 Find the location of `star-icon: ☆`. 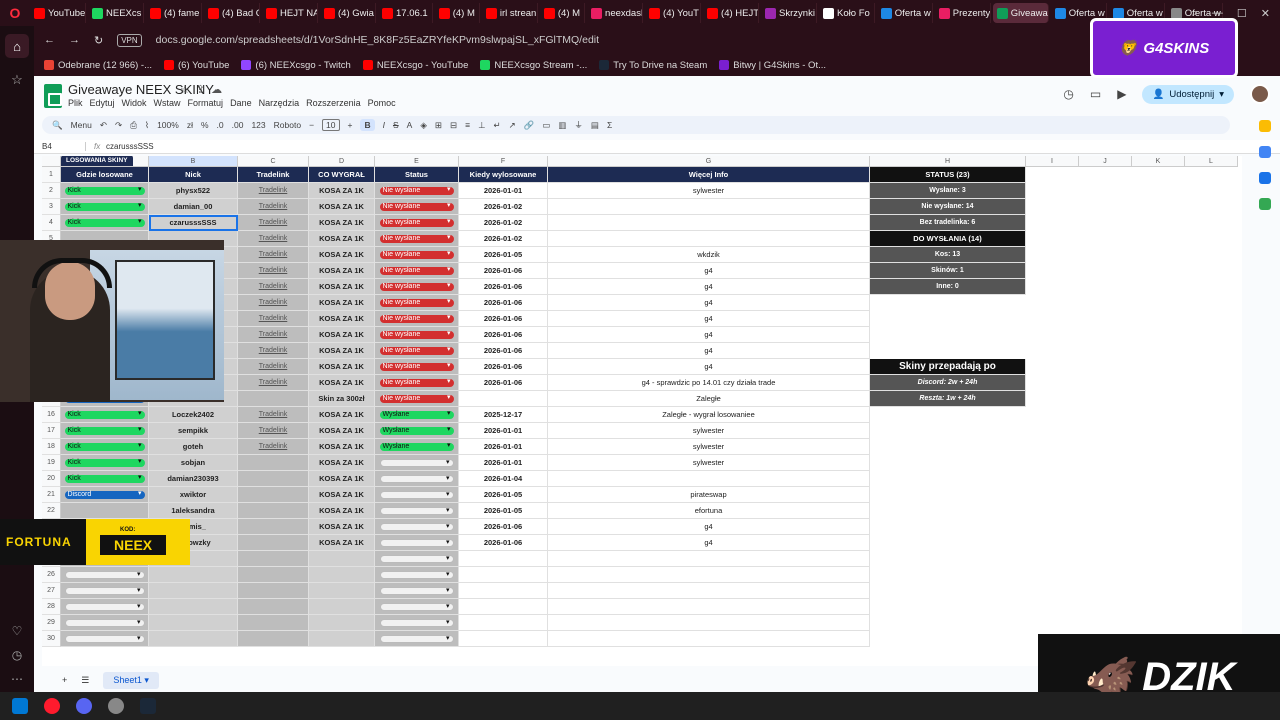

star-icon: ☆ is located at coordinates (188, 90).